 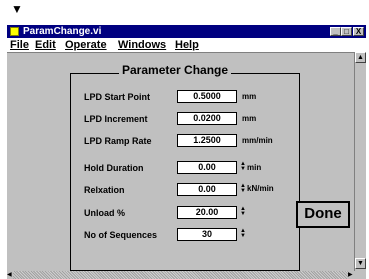 I want to click on close-button: X, so click(x=358, y=31).